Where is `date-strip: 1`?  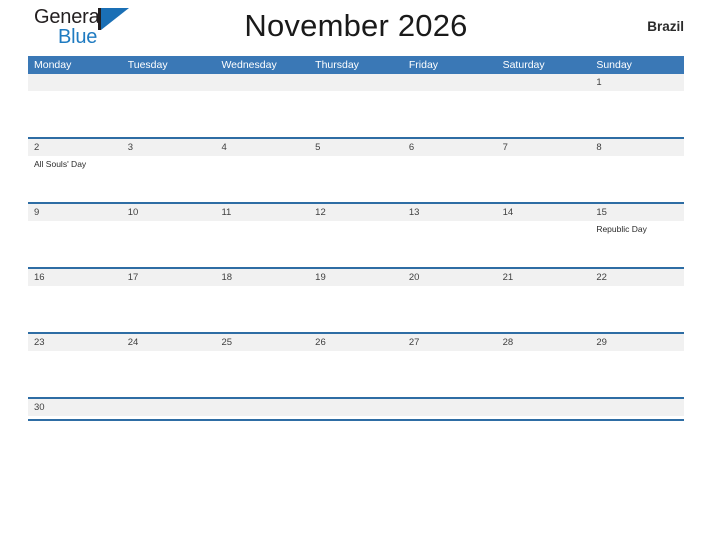 date-strip: 1 is located at coordinates (356, 82).